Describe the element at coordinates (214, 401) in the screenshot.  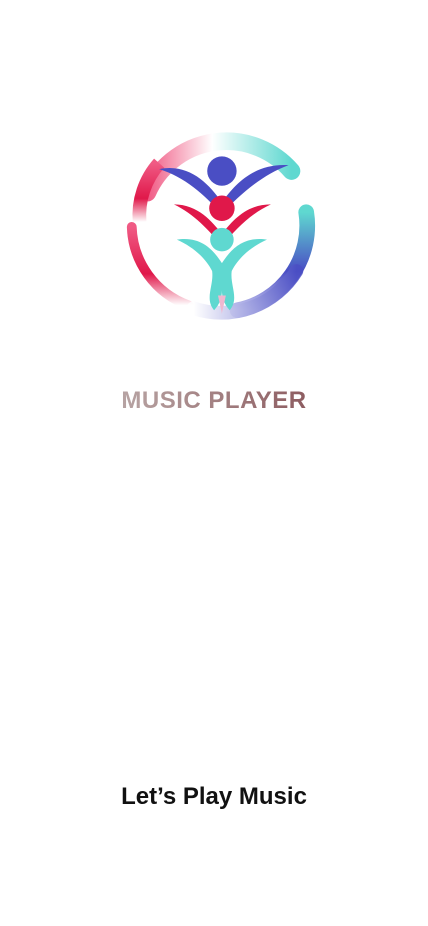
I see `app-name: MUSIC PLAYER` at that location.